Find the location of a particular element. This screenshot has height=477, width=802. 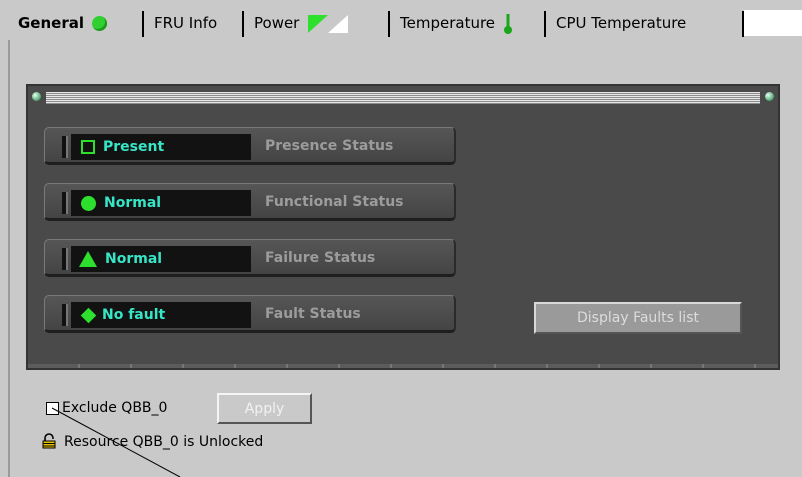

status-row-presence: Present Presence Status is located at coordinates (250, 146).